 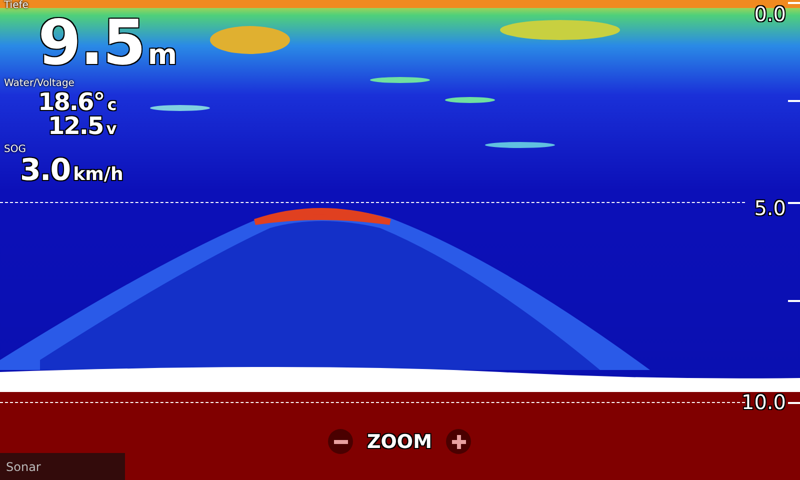 I want to click on plus-icon, so click(x=459, y=441).